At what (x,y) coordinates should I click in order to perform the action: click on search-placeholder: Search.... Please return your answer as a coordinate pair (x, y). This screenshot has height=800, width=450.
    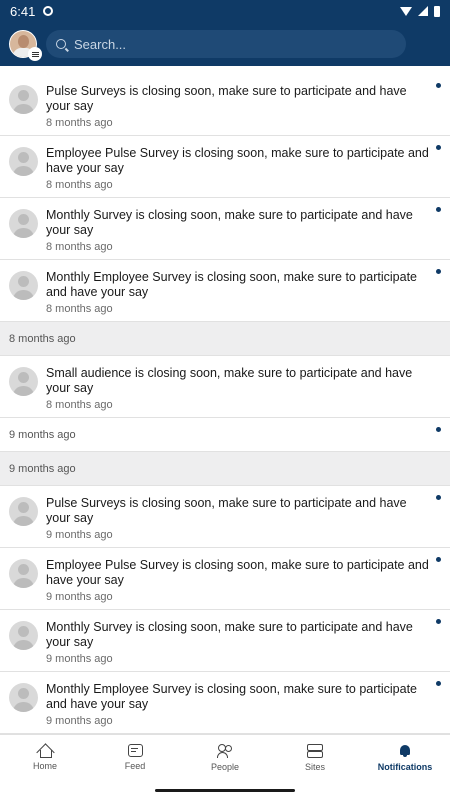
    Looking at the image, I should click on (100, 44).